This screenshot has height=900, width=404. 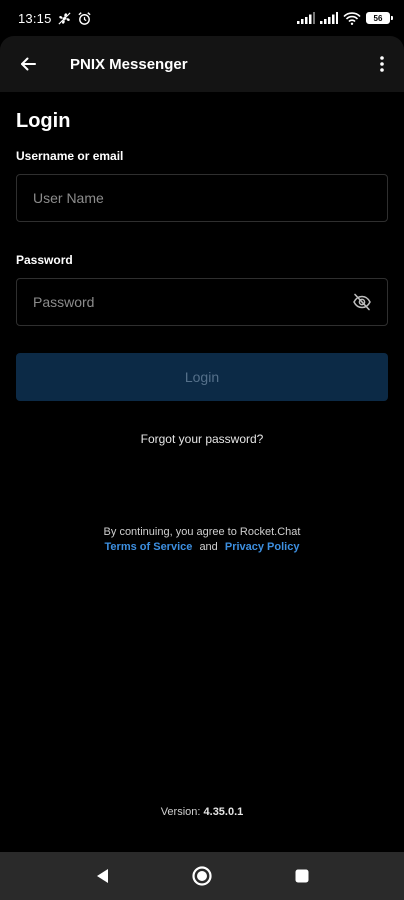 What do you see at coordinates (64, 18) in the screenshot?
I see `fan-icon` at bounding box center [64, 18].